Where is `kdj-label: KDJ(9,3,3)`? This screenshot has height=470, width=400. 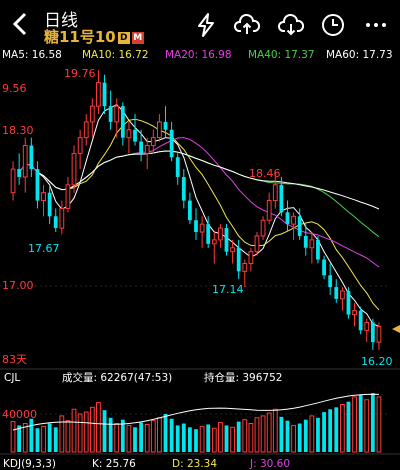 kdj-label: KDJ(9,3,3) is located at coordinates (29, 464).